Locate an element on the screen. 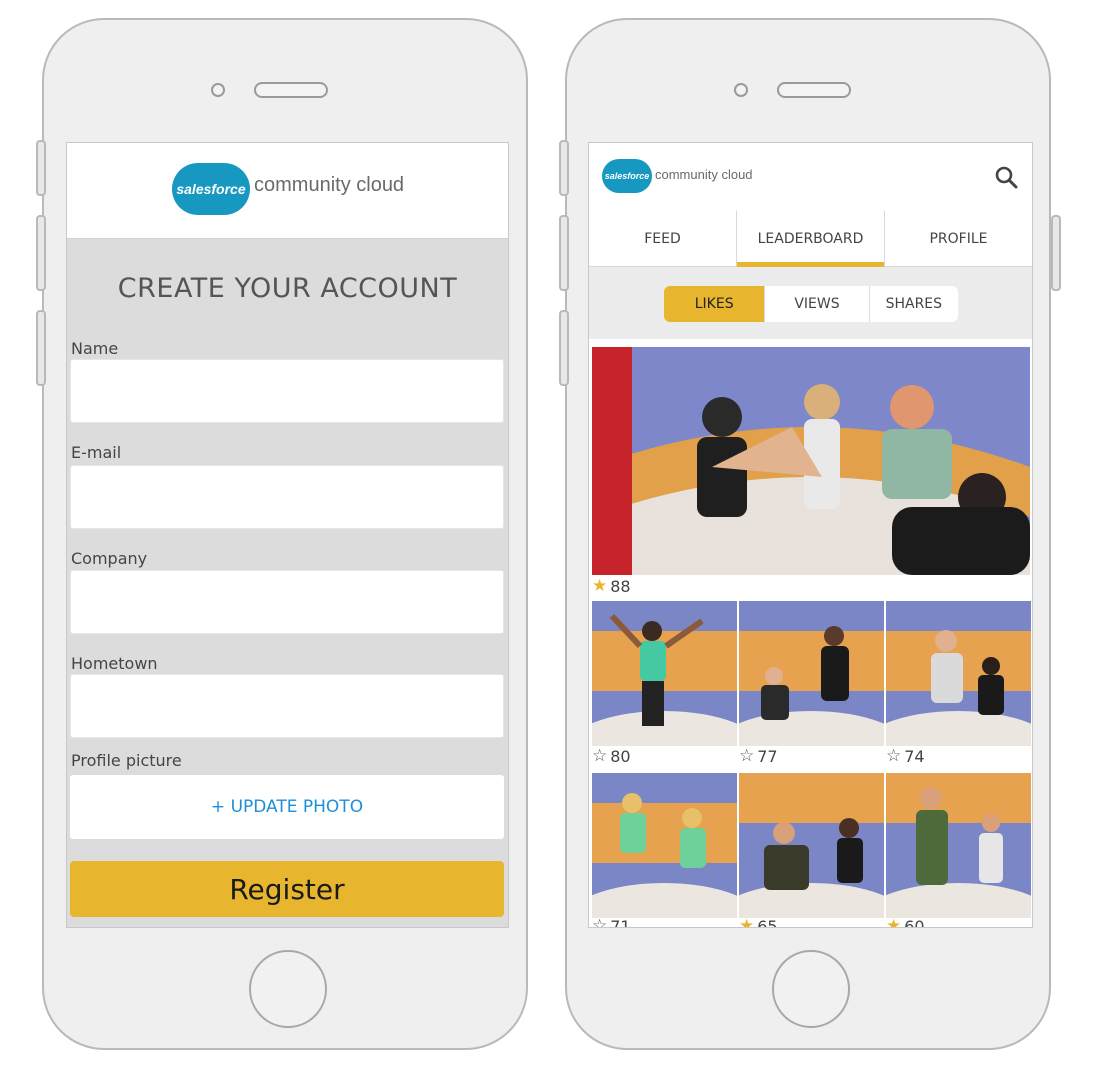 This screenshot has height=1080, width=1100. main-tabs: FEED LEADERBOARD PROFILE is located at coordinates (810, 239).